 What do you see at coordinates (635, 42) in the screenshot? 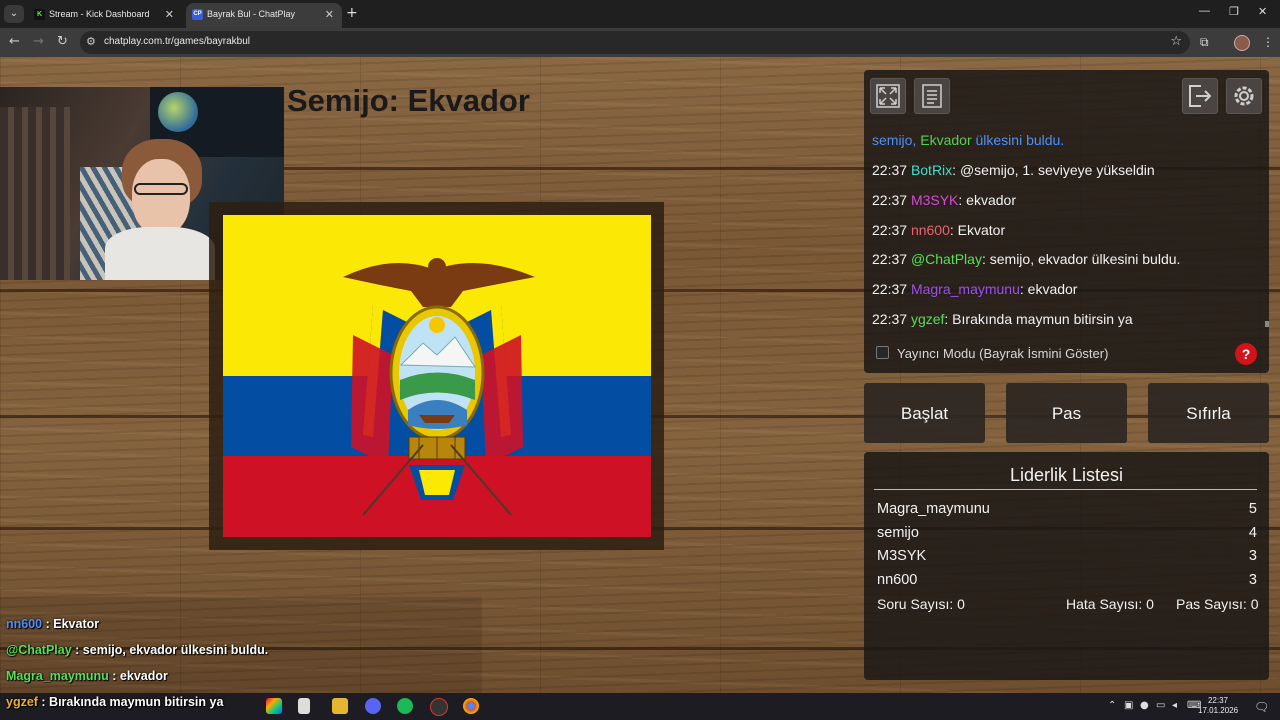
I see `url-omnibox: ⚙ chatplay.com.tr/games/bayrakbul ☆` at bounding box center [635, 42].